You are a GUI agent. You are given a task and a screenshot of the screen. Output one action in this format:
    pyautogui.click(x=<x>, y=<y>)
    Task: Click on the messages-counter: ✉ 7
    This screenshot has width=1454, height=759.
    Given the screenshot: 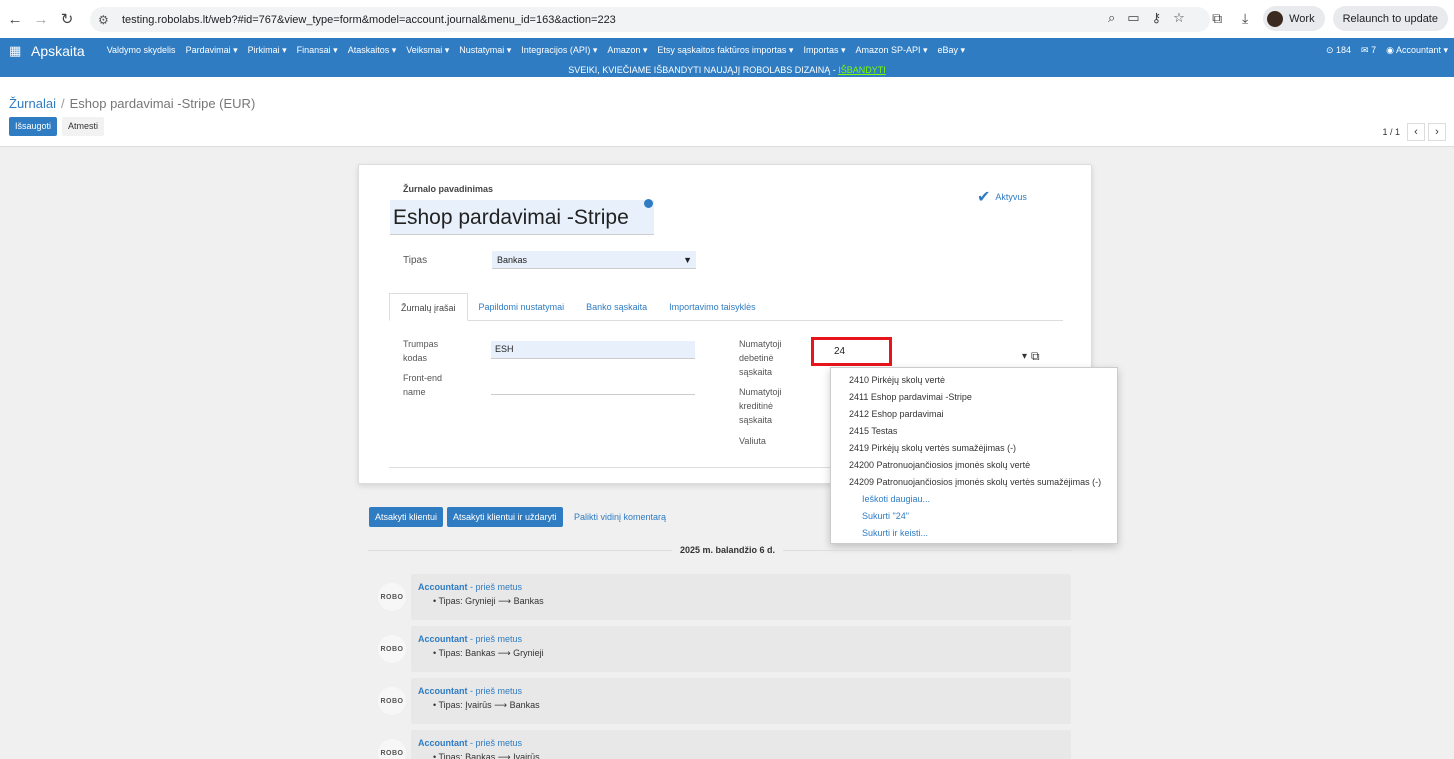 What is the action you would take?
    pyautogui.click(x=1368, y=50)
    